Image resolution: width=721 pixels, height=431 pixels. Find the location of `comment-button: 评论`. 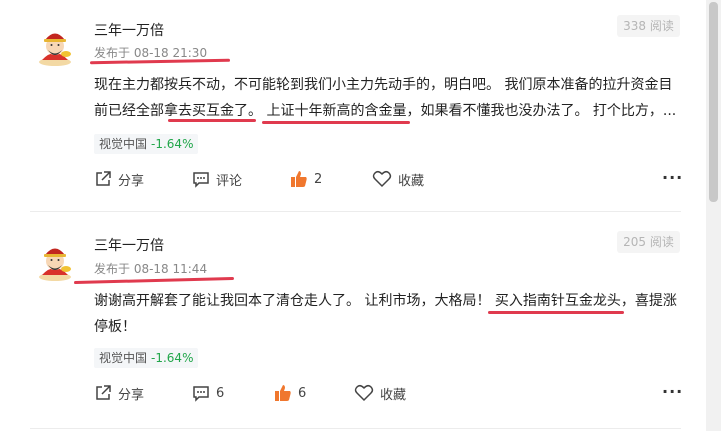

comment-button: 评论 is located at coordinates (217, 179).